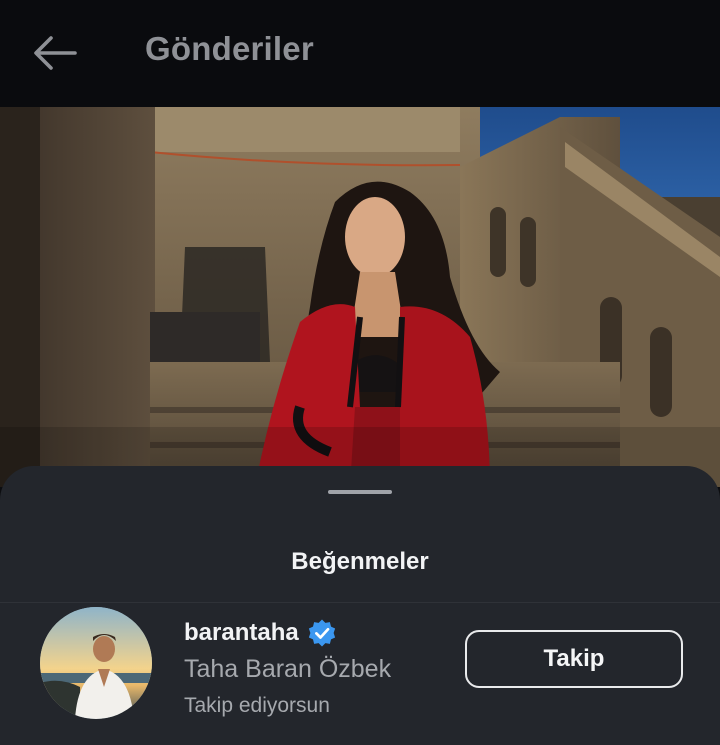  I want to click on back-button, so click(55, 53).